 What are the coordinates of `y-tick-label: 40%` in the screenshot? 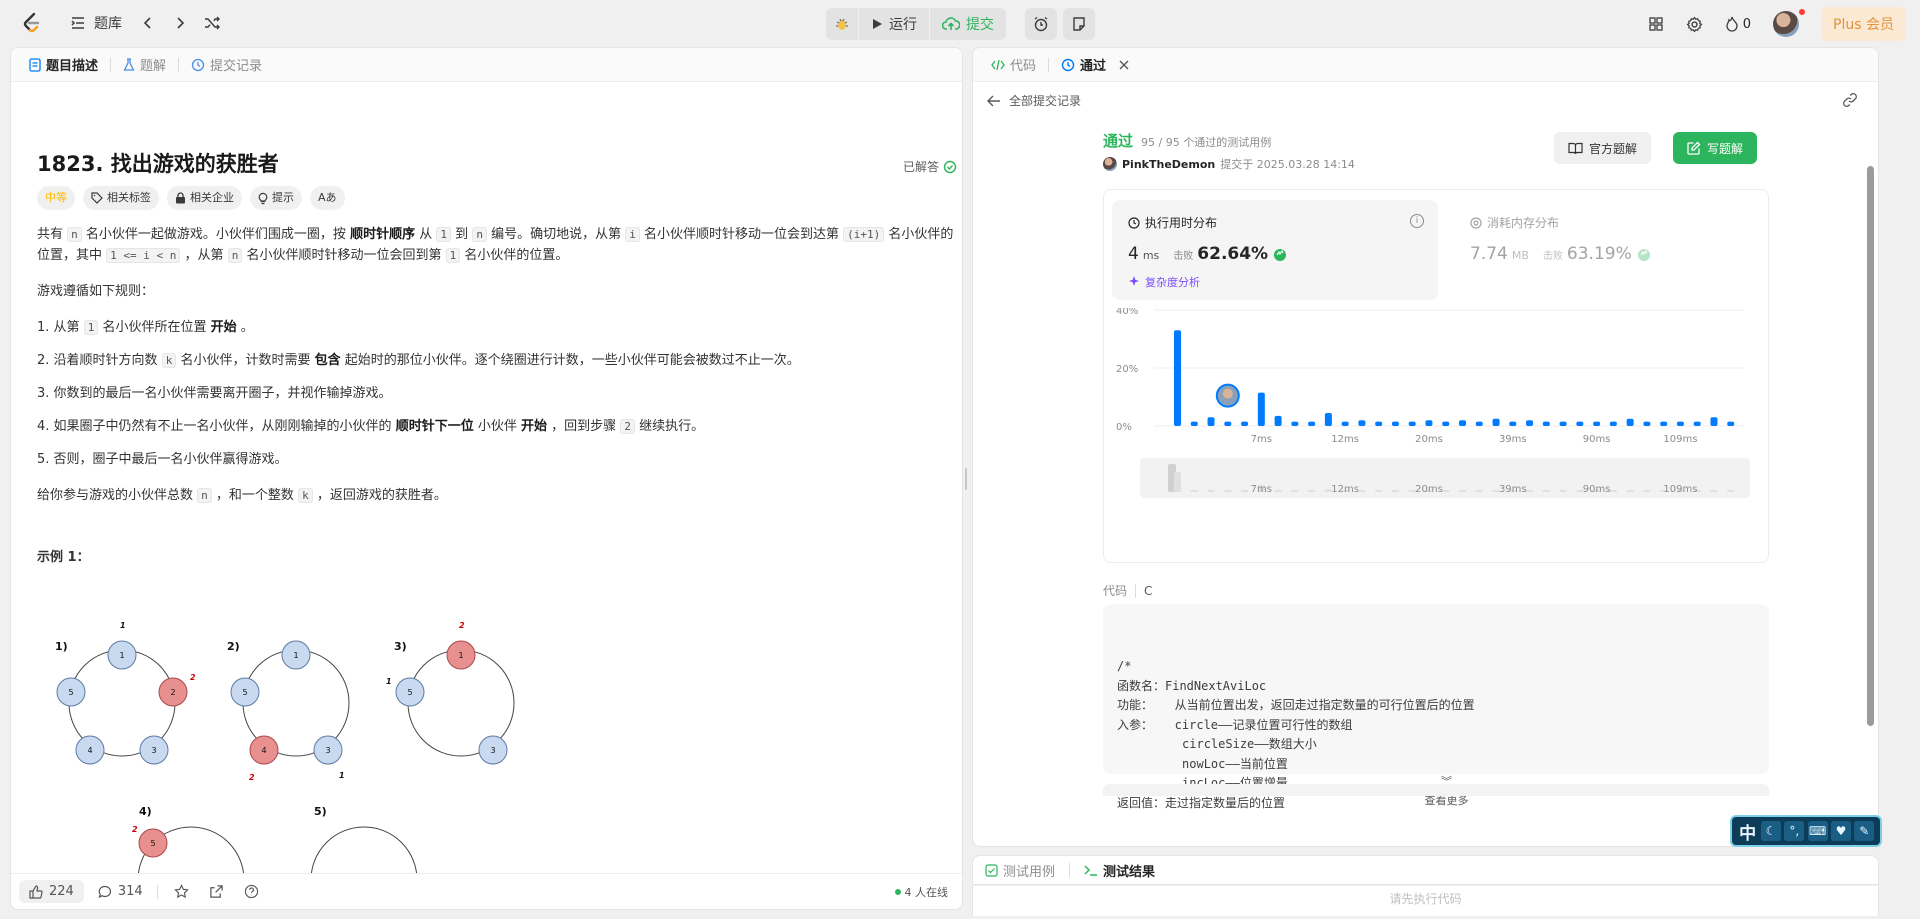 It's located at (1127, 312).